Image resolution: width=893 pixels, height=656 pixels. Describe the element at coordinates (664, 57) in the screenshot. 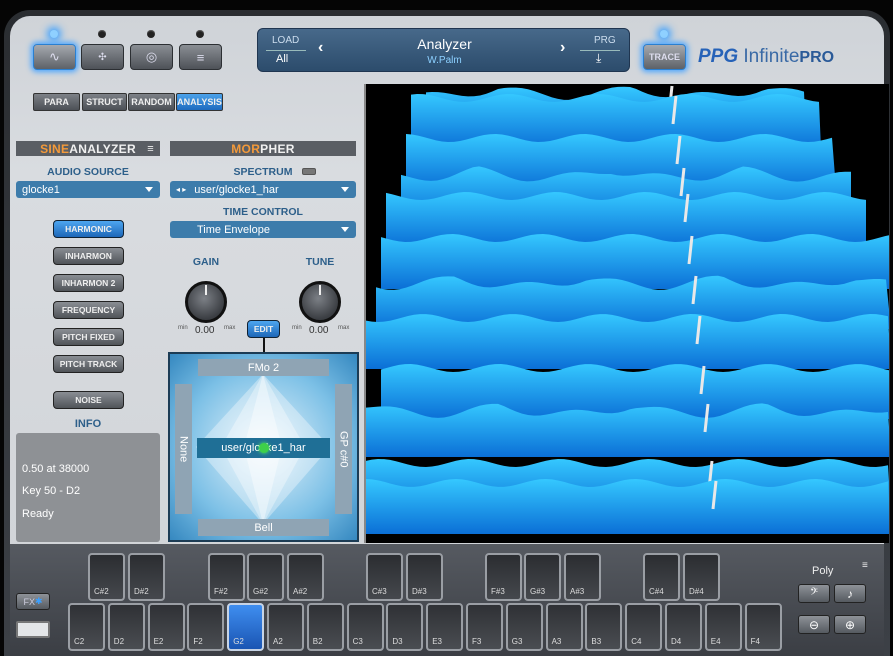

I see `trace-button: TRACE` at that location.